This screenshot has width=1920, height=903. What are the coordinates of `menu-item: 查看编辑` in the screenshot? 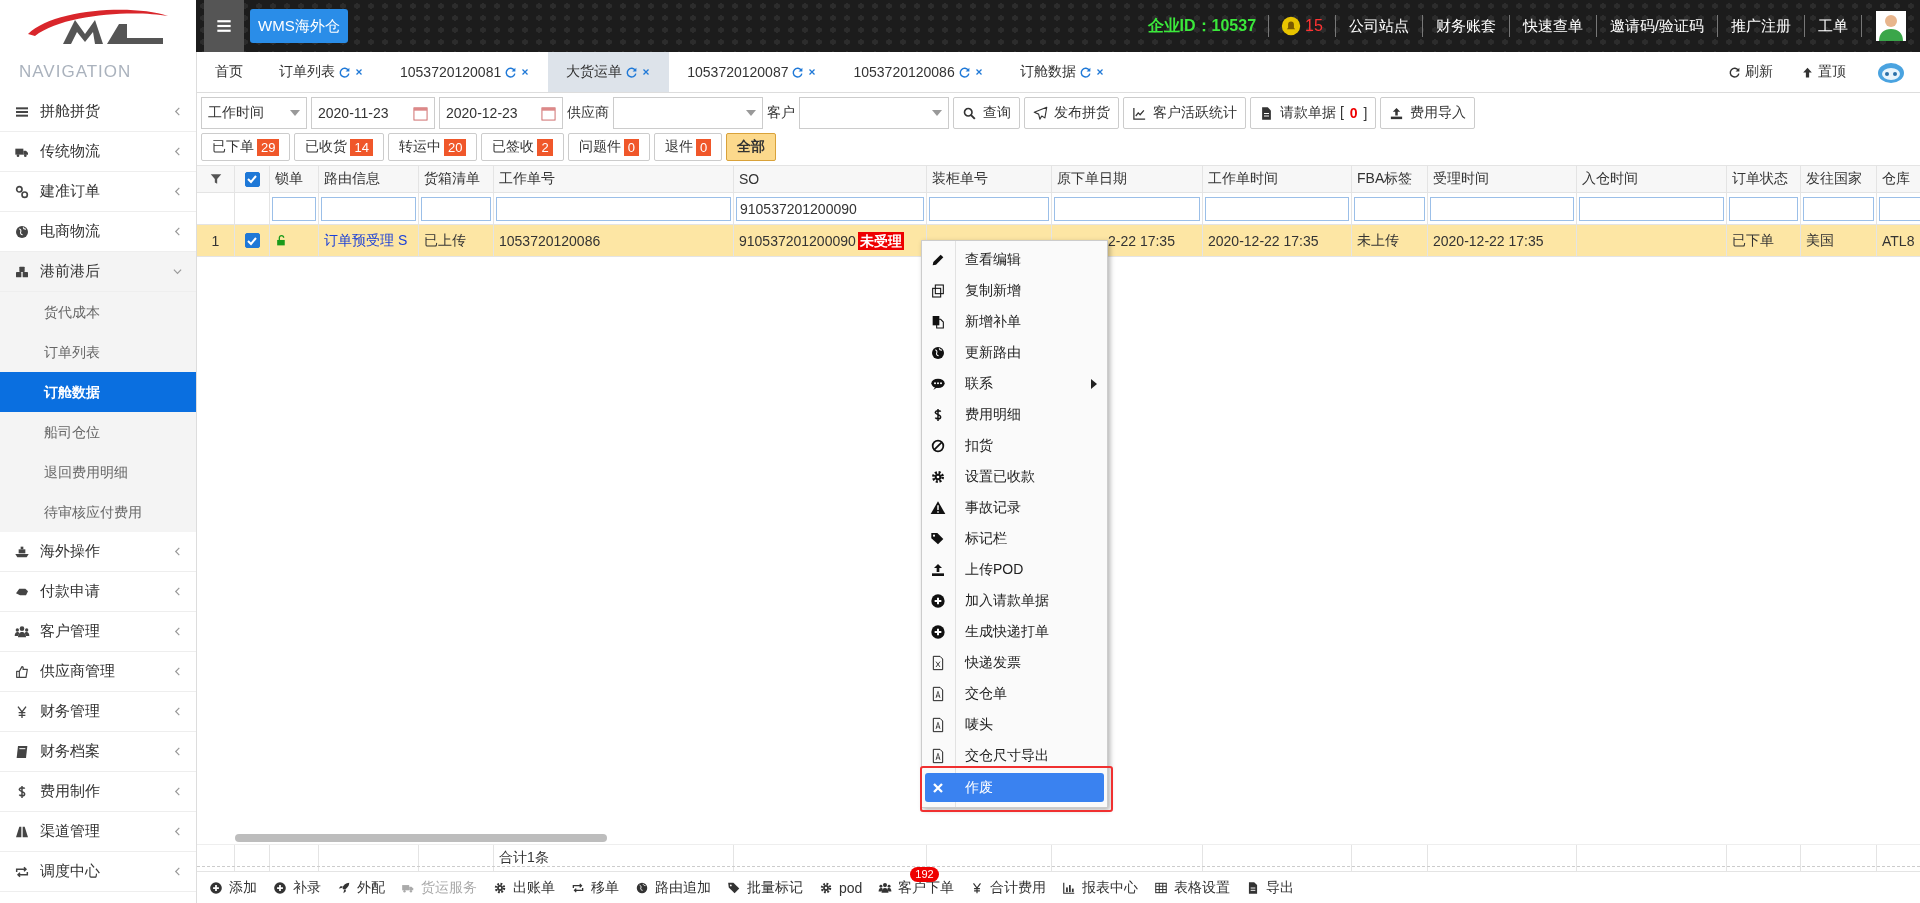 It's located at (1014, 259).